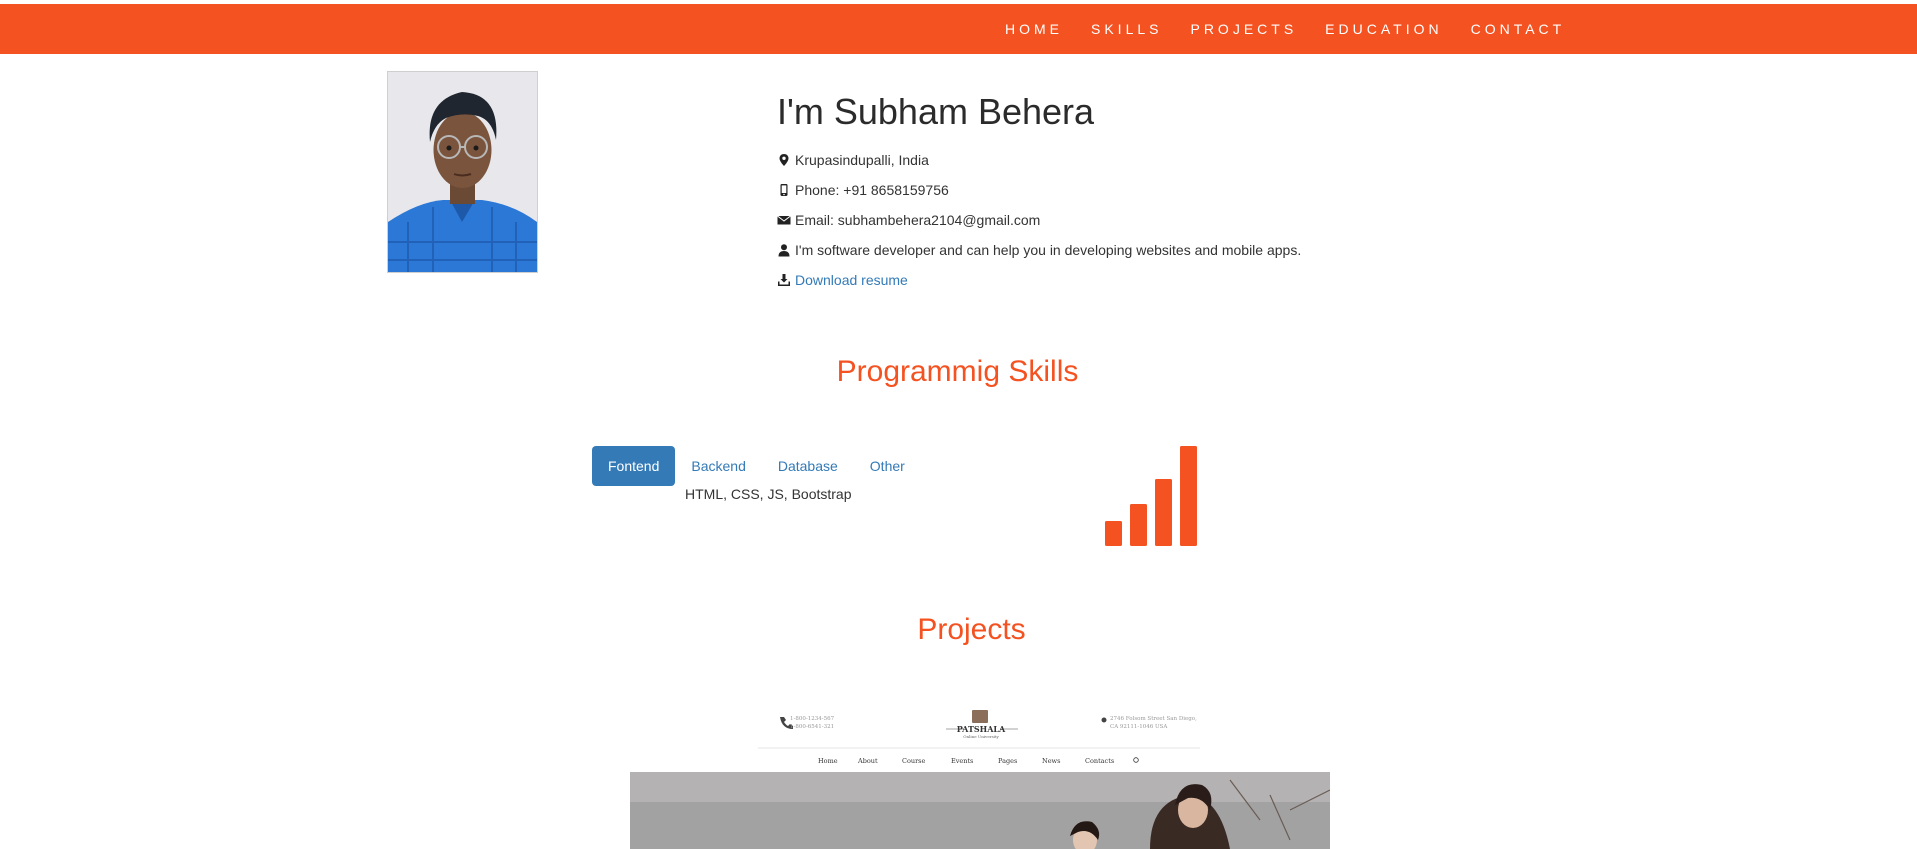 This screenshot has width=1917, height=849. I want to click on phone-row: Phone: +91 8658159756, so click(1039, 190).